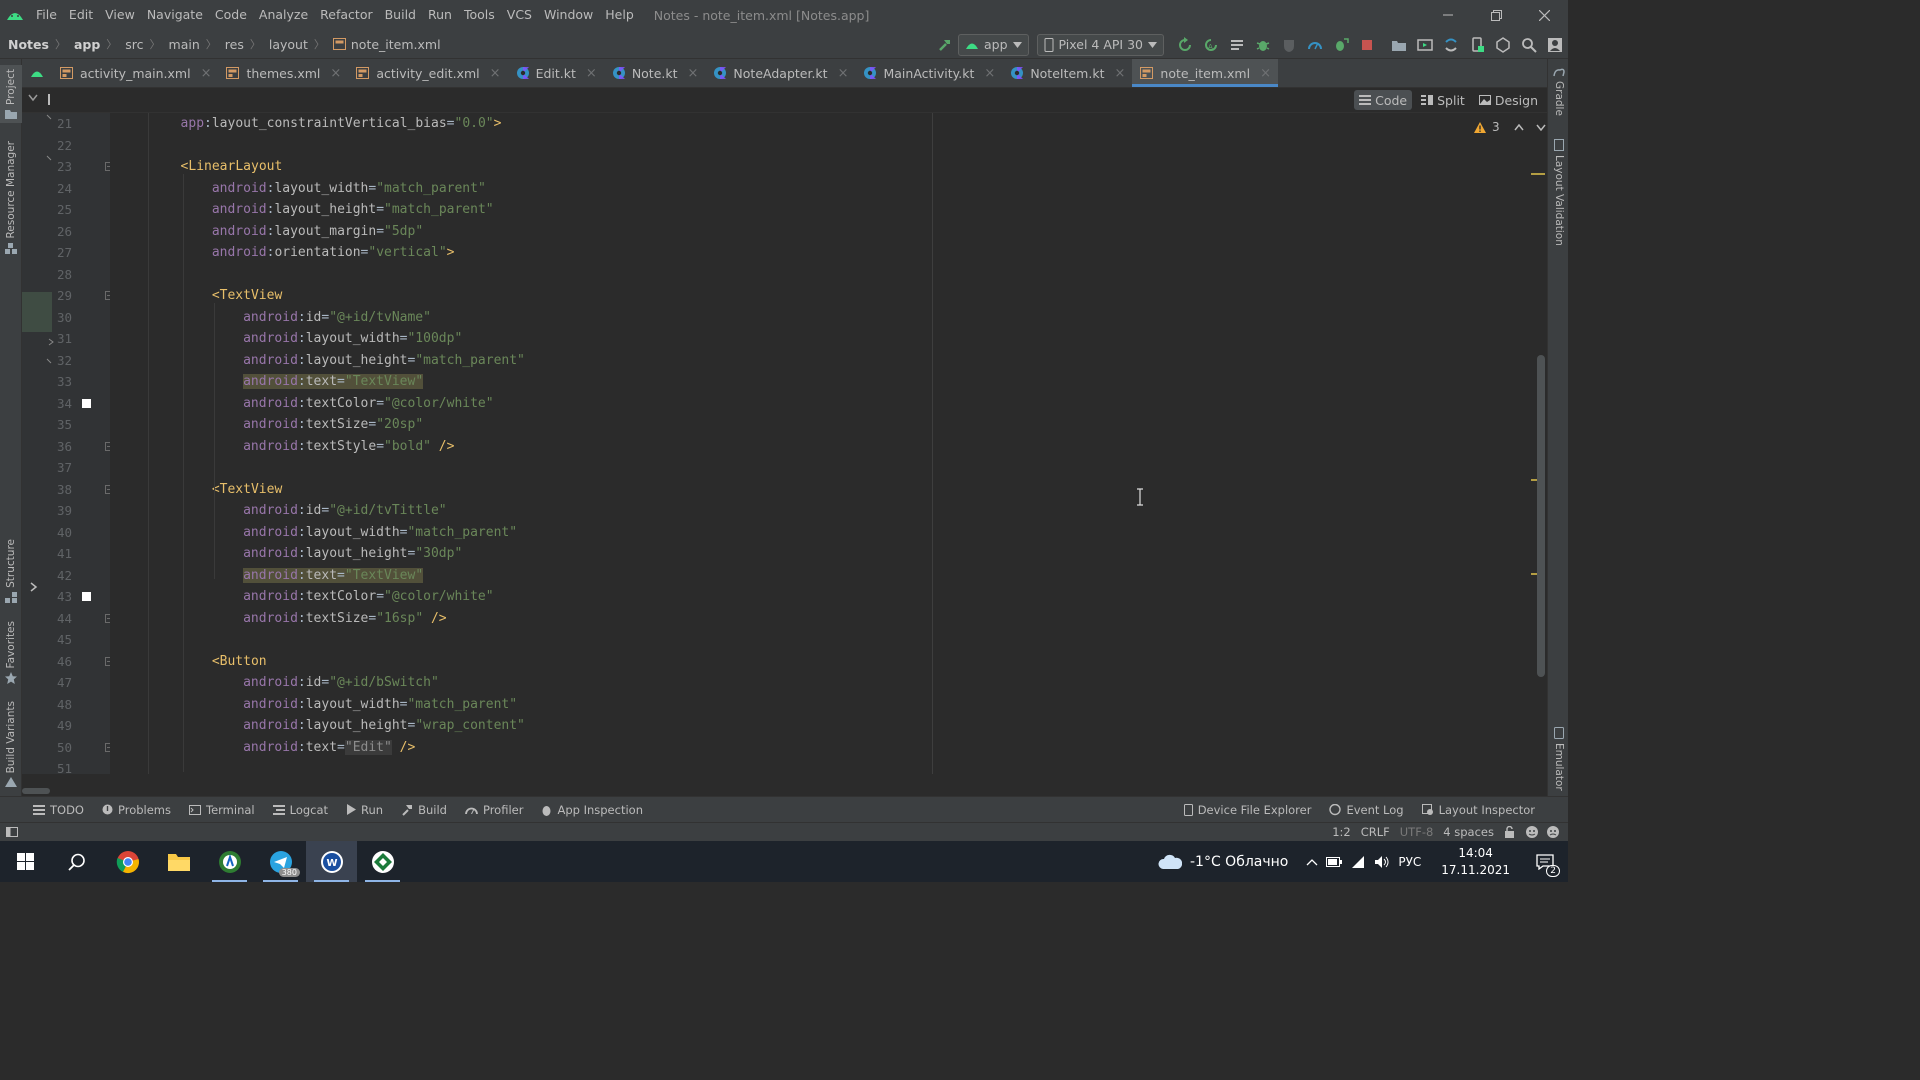  I want to click on code-line: android:id="@+id/tvName", so click(828, 318).